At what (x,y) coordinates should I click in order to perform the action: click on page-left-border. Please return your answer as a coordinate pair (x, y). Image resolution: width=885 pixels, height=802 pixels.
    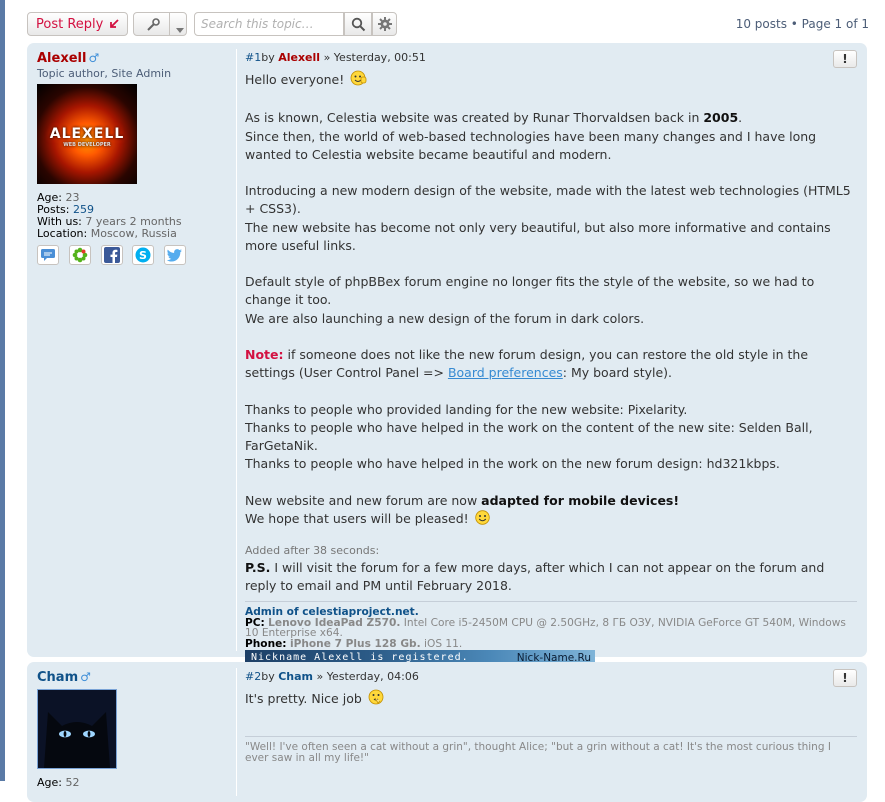
    Looking at the image, I should click on (2, 390).